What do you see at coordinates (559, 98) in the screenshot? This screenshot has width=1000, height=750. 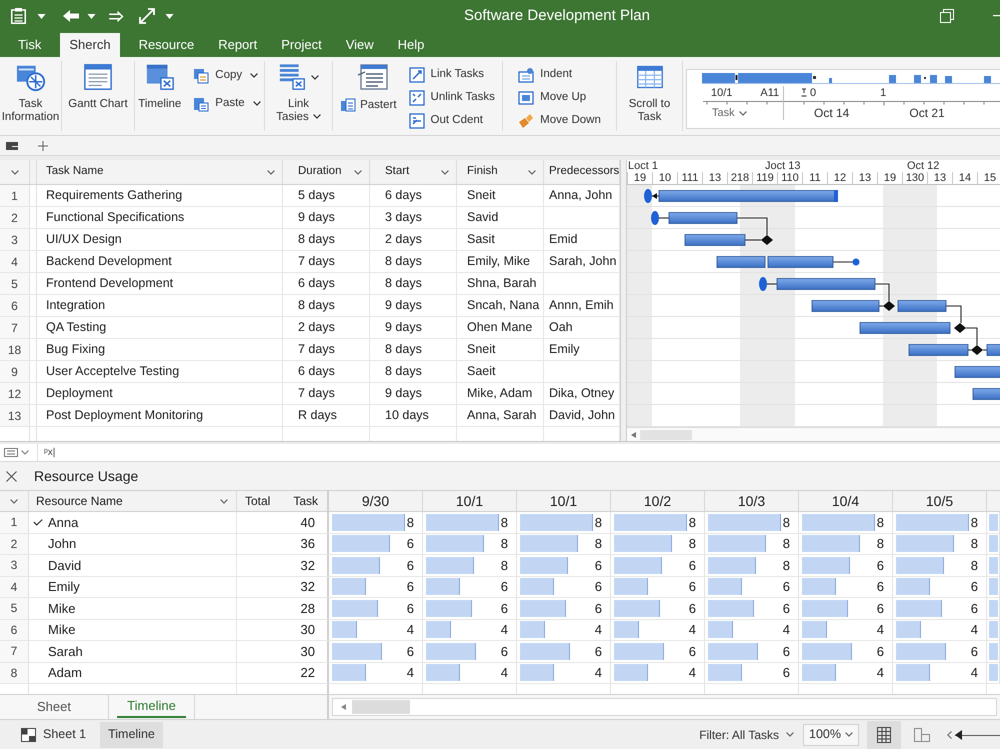 I see `ribbon-button: Move Up` at bounding box center [559, 98].